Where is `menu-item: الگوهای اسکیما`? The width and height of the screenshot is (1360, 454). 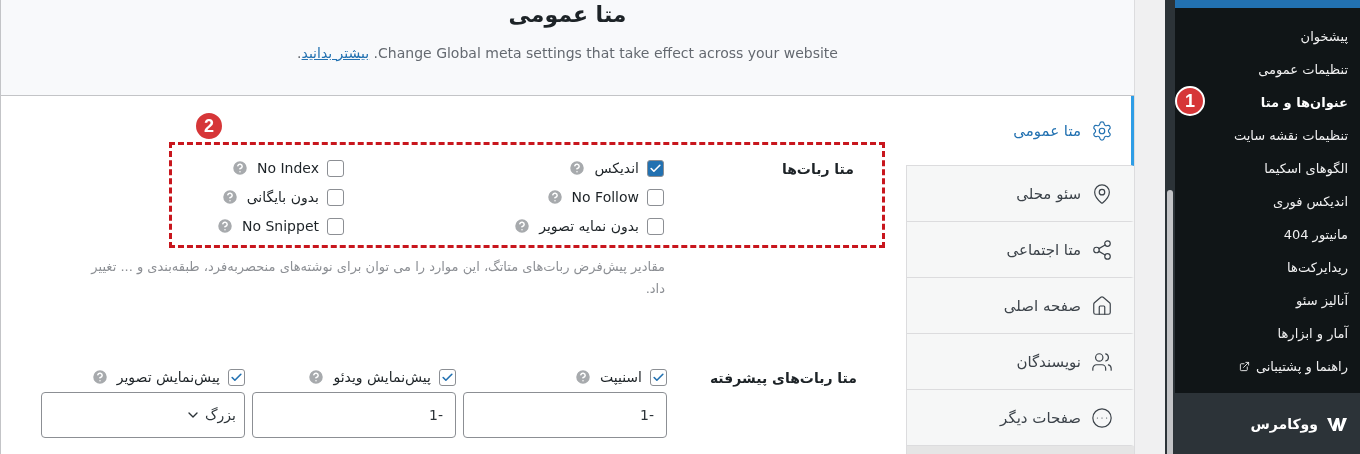
menu-item: الگوهای اسکیما is located at coordinates (1267, 168).